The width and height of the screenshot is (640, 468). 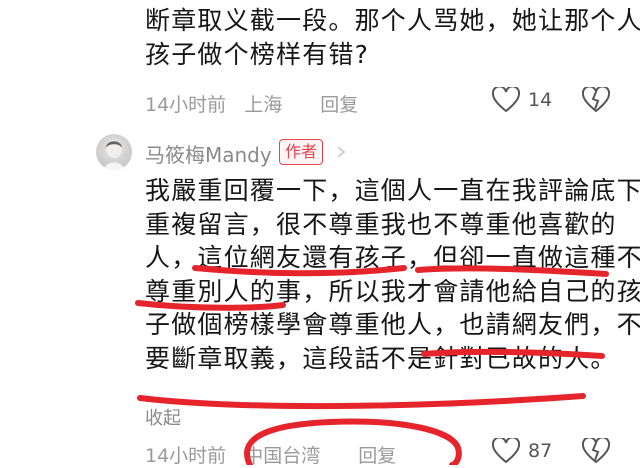 I want to click on username: 马筱梅Mandy, so click(x=208, y=153).